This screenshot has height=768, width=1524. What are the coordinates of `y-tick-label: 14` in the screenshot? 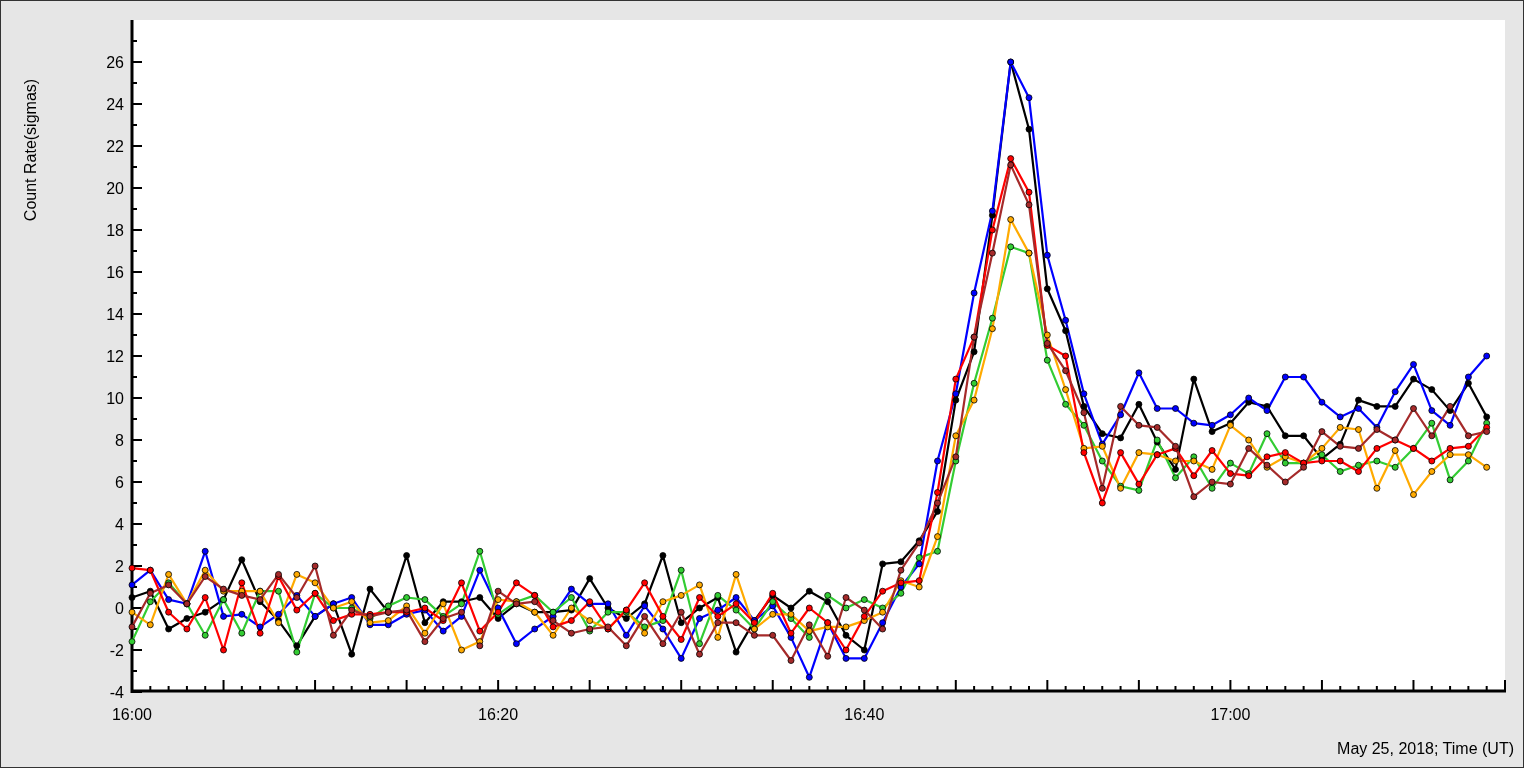 It's located at (115, 314).